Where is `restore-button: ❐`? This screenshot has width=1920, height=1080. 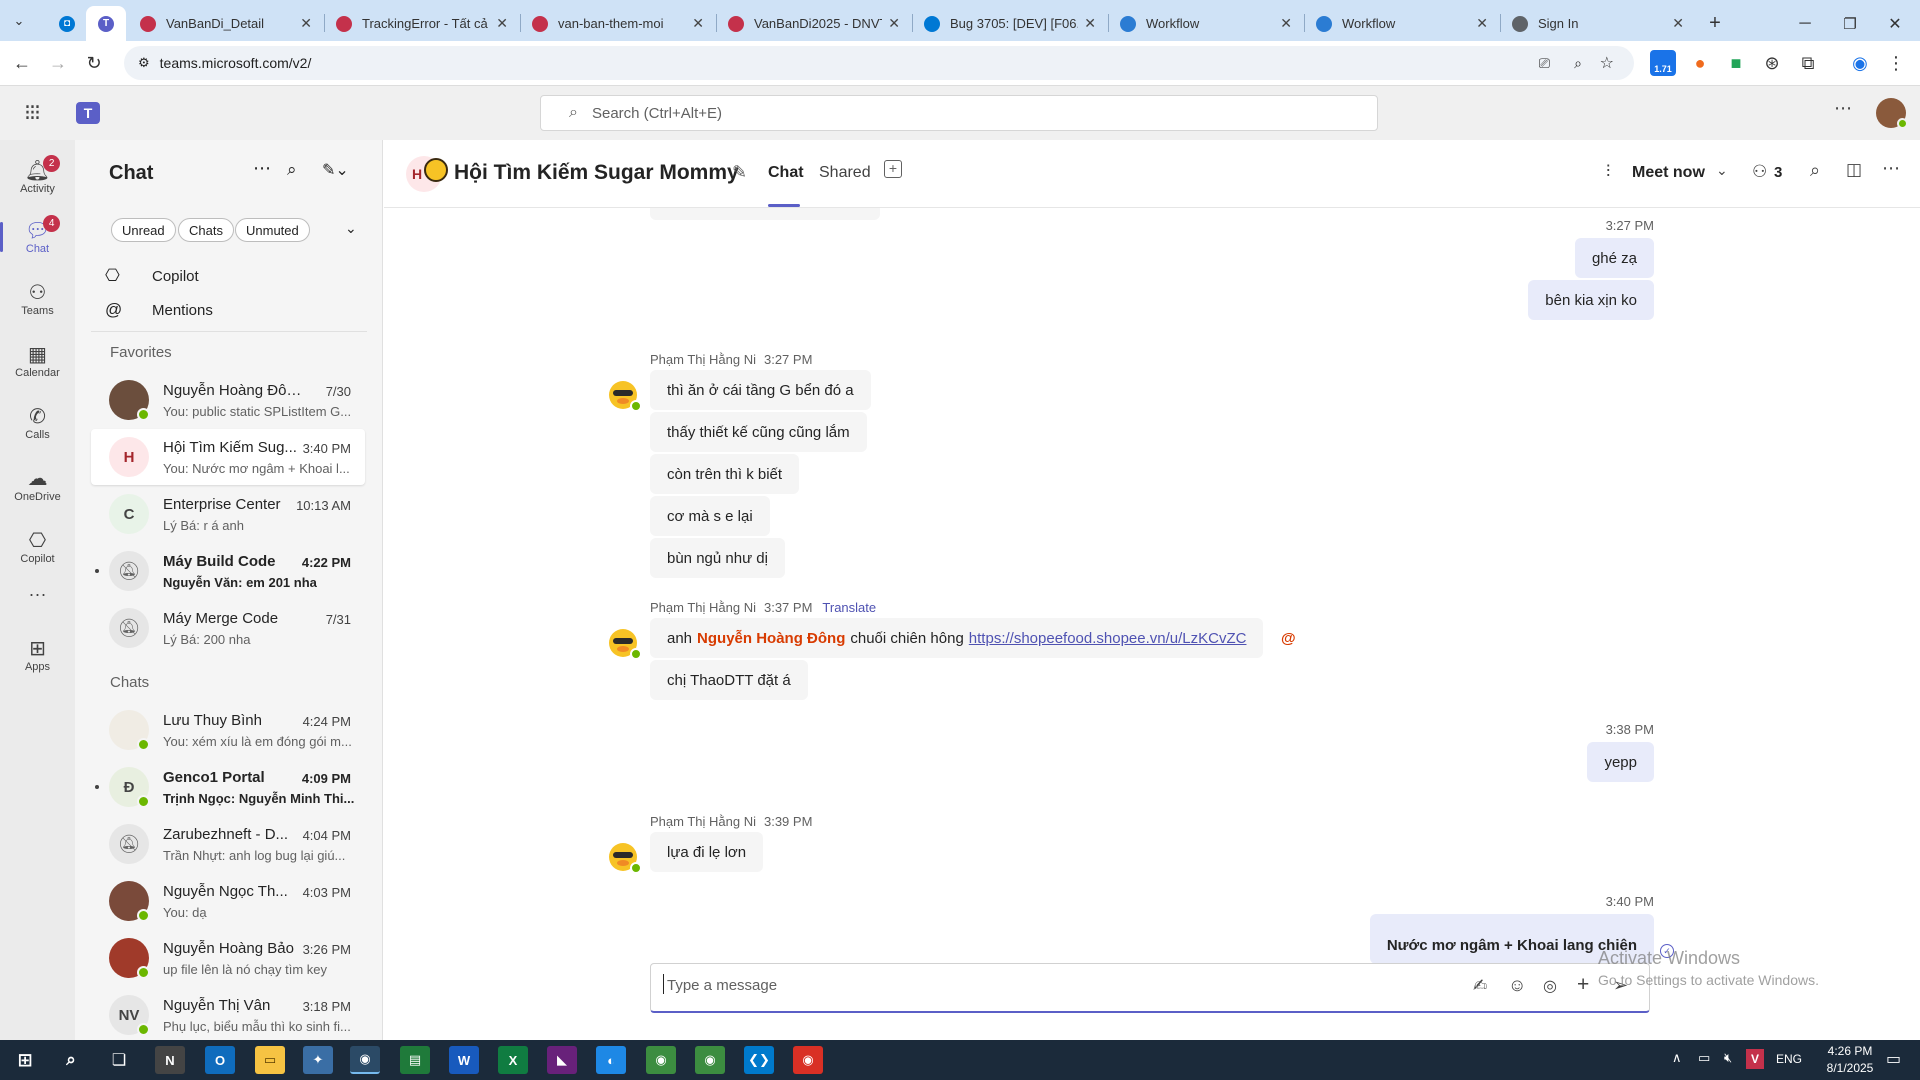
restore-button: ❐ is located at coordinates (1850, 23).